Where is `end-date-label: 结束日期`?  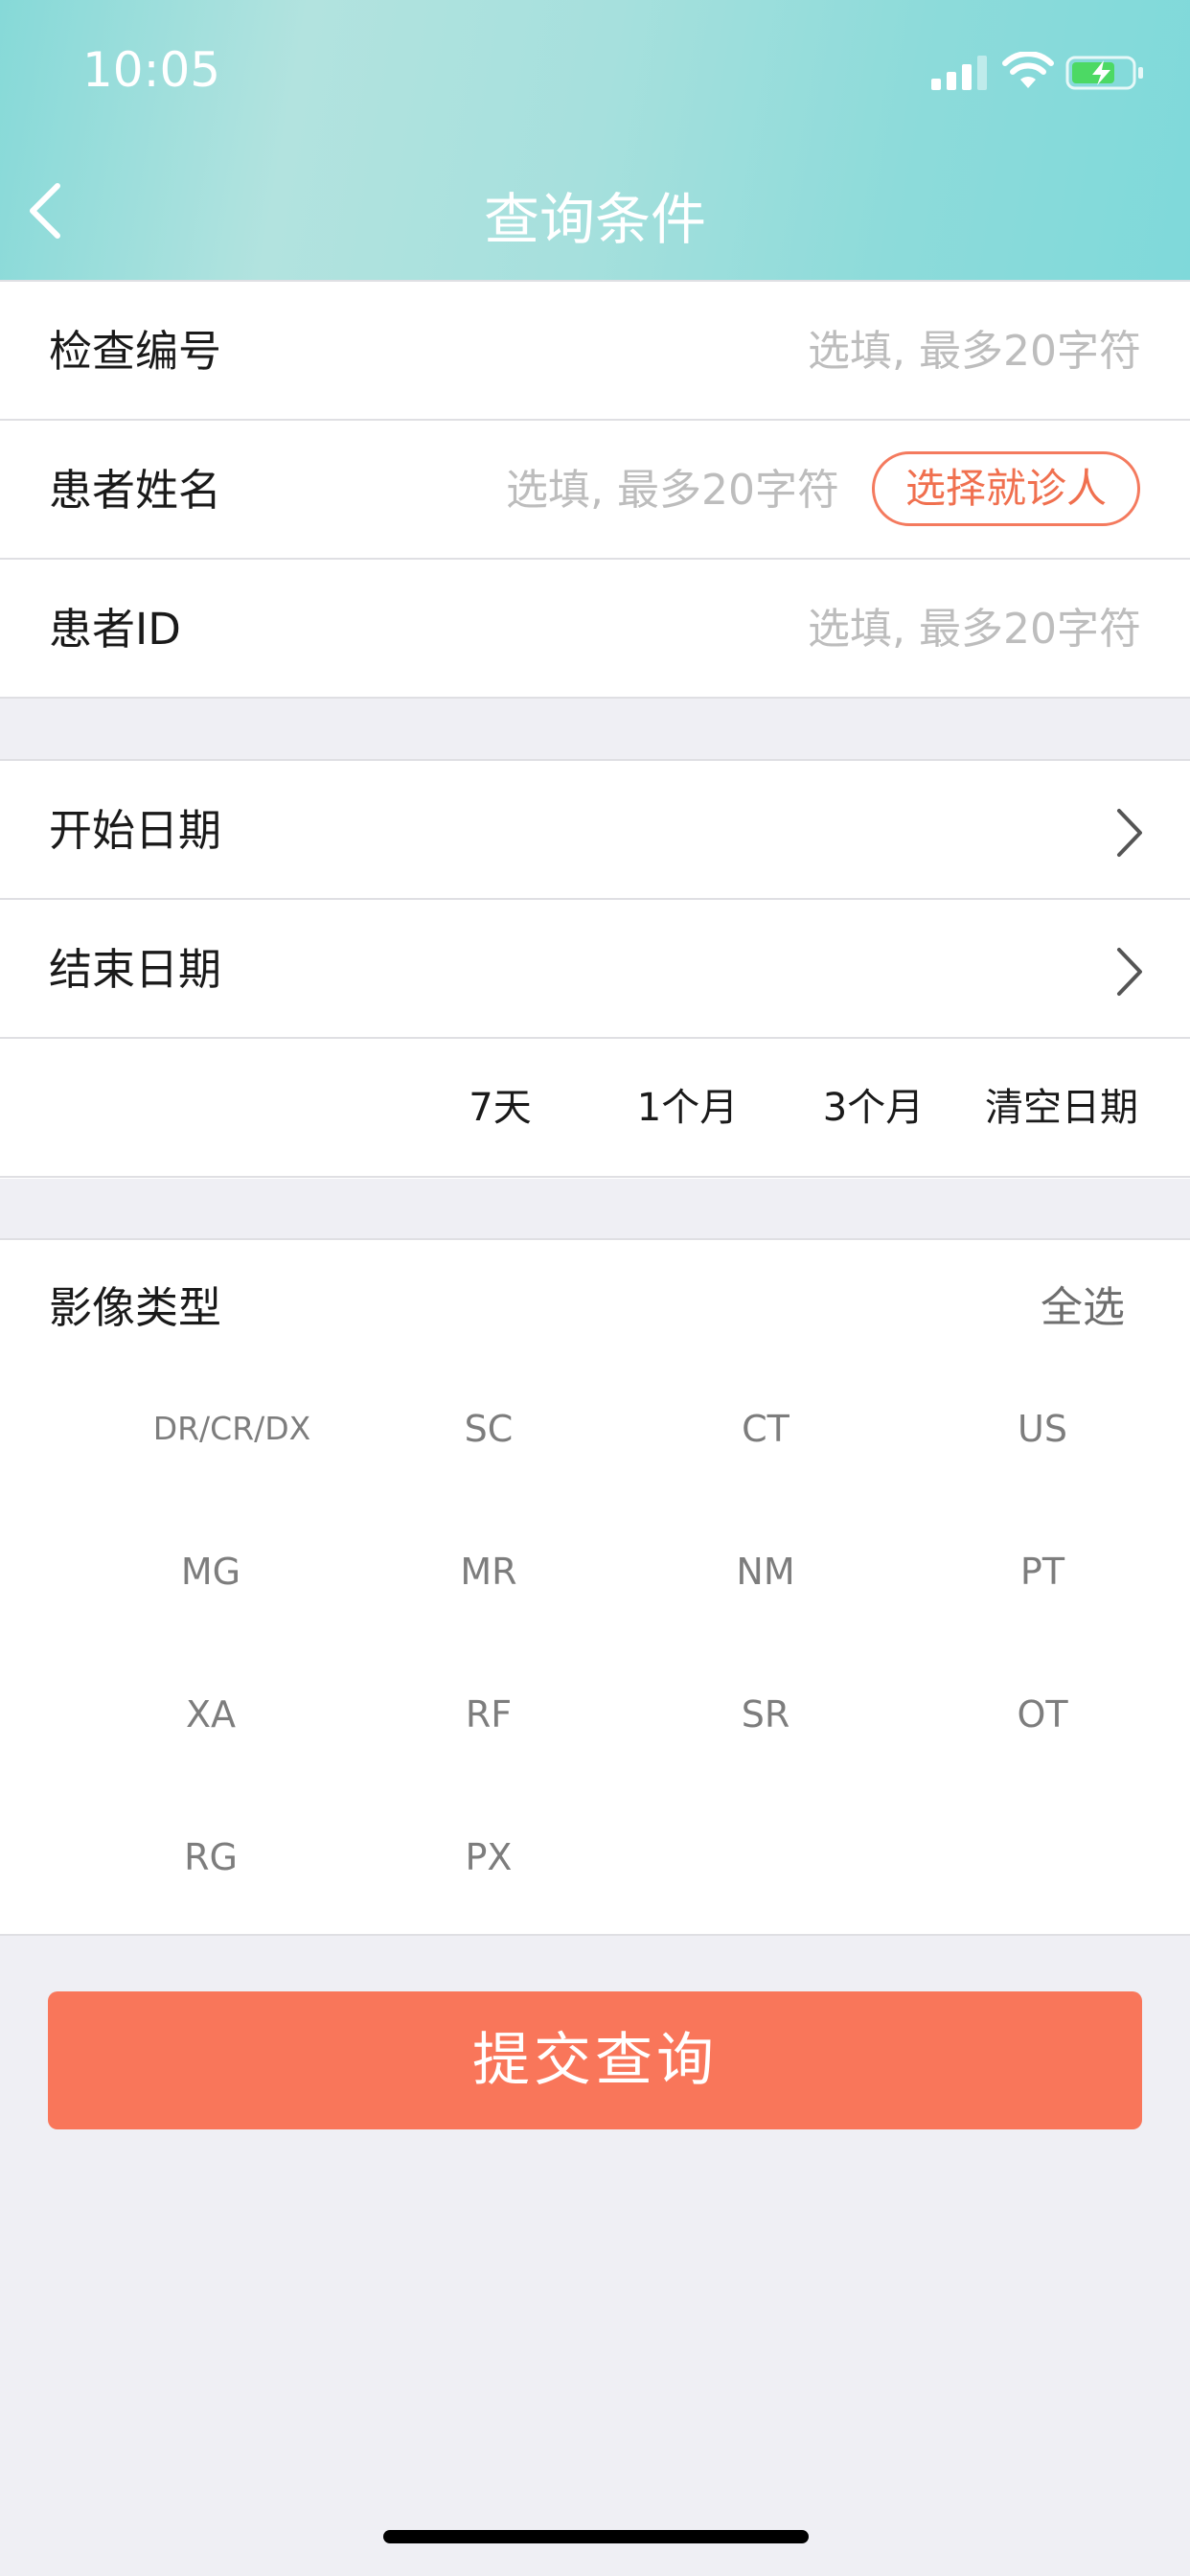 end-date-label: 结束日期 is located at coordinates (136, 969).